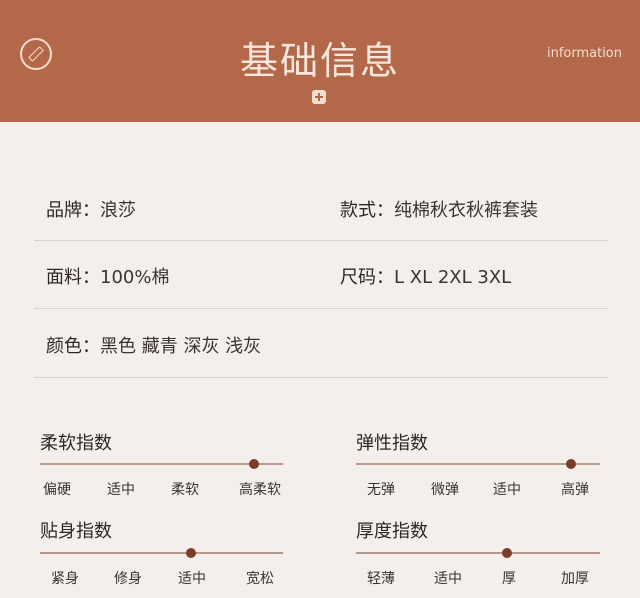 The width and height of the screenshot is (640, 598). I want to click on style-field: 款式：纯棉秋衣秋裤套装, so click(439, 209).